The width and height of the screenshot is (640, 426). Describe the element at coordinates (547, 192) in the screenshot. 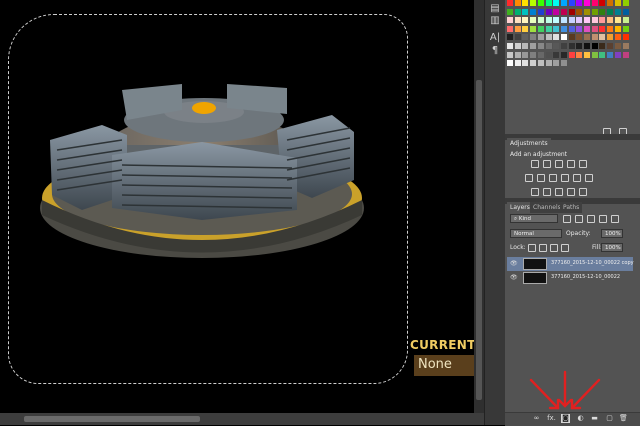

I see `posterize-icon` at that location.